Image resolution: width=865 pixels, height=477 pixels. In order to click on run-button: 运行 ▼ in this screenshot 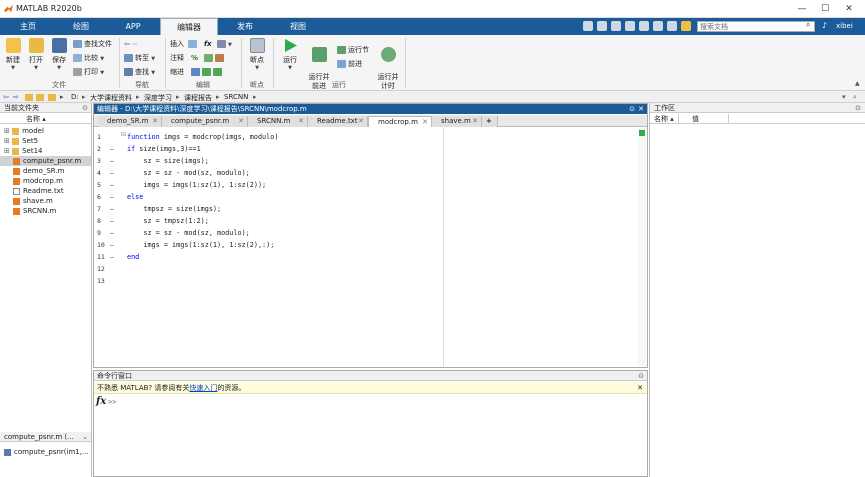, I will do `click(290, 54)`.